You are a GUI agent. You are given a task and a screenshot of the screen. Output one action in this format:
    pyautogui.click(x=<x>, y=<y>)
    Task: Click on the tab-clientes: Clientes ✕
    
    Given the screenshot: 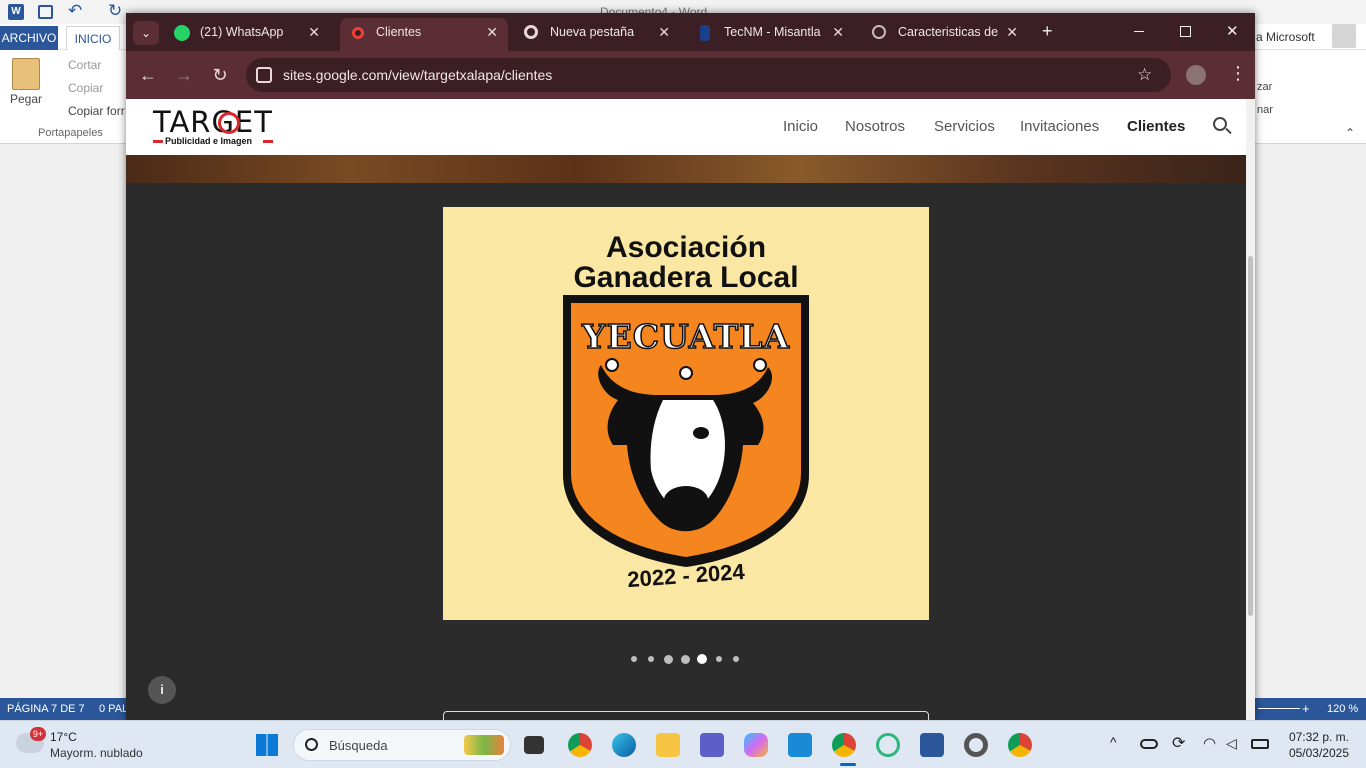 What is the action you would take?
    pyautogui.click(x=424, y=34)
    